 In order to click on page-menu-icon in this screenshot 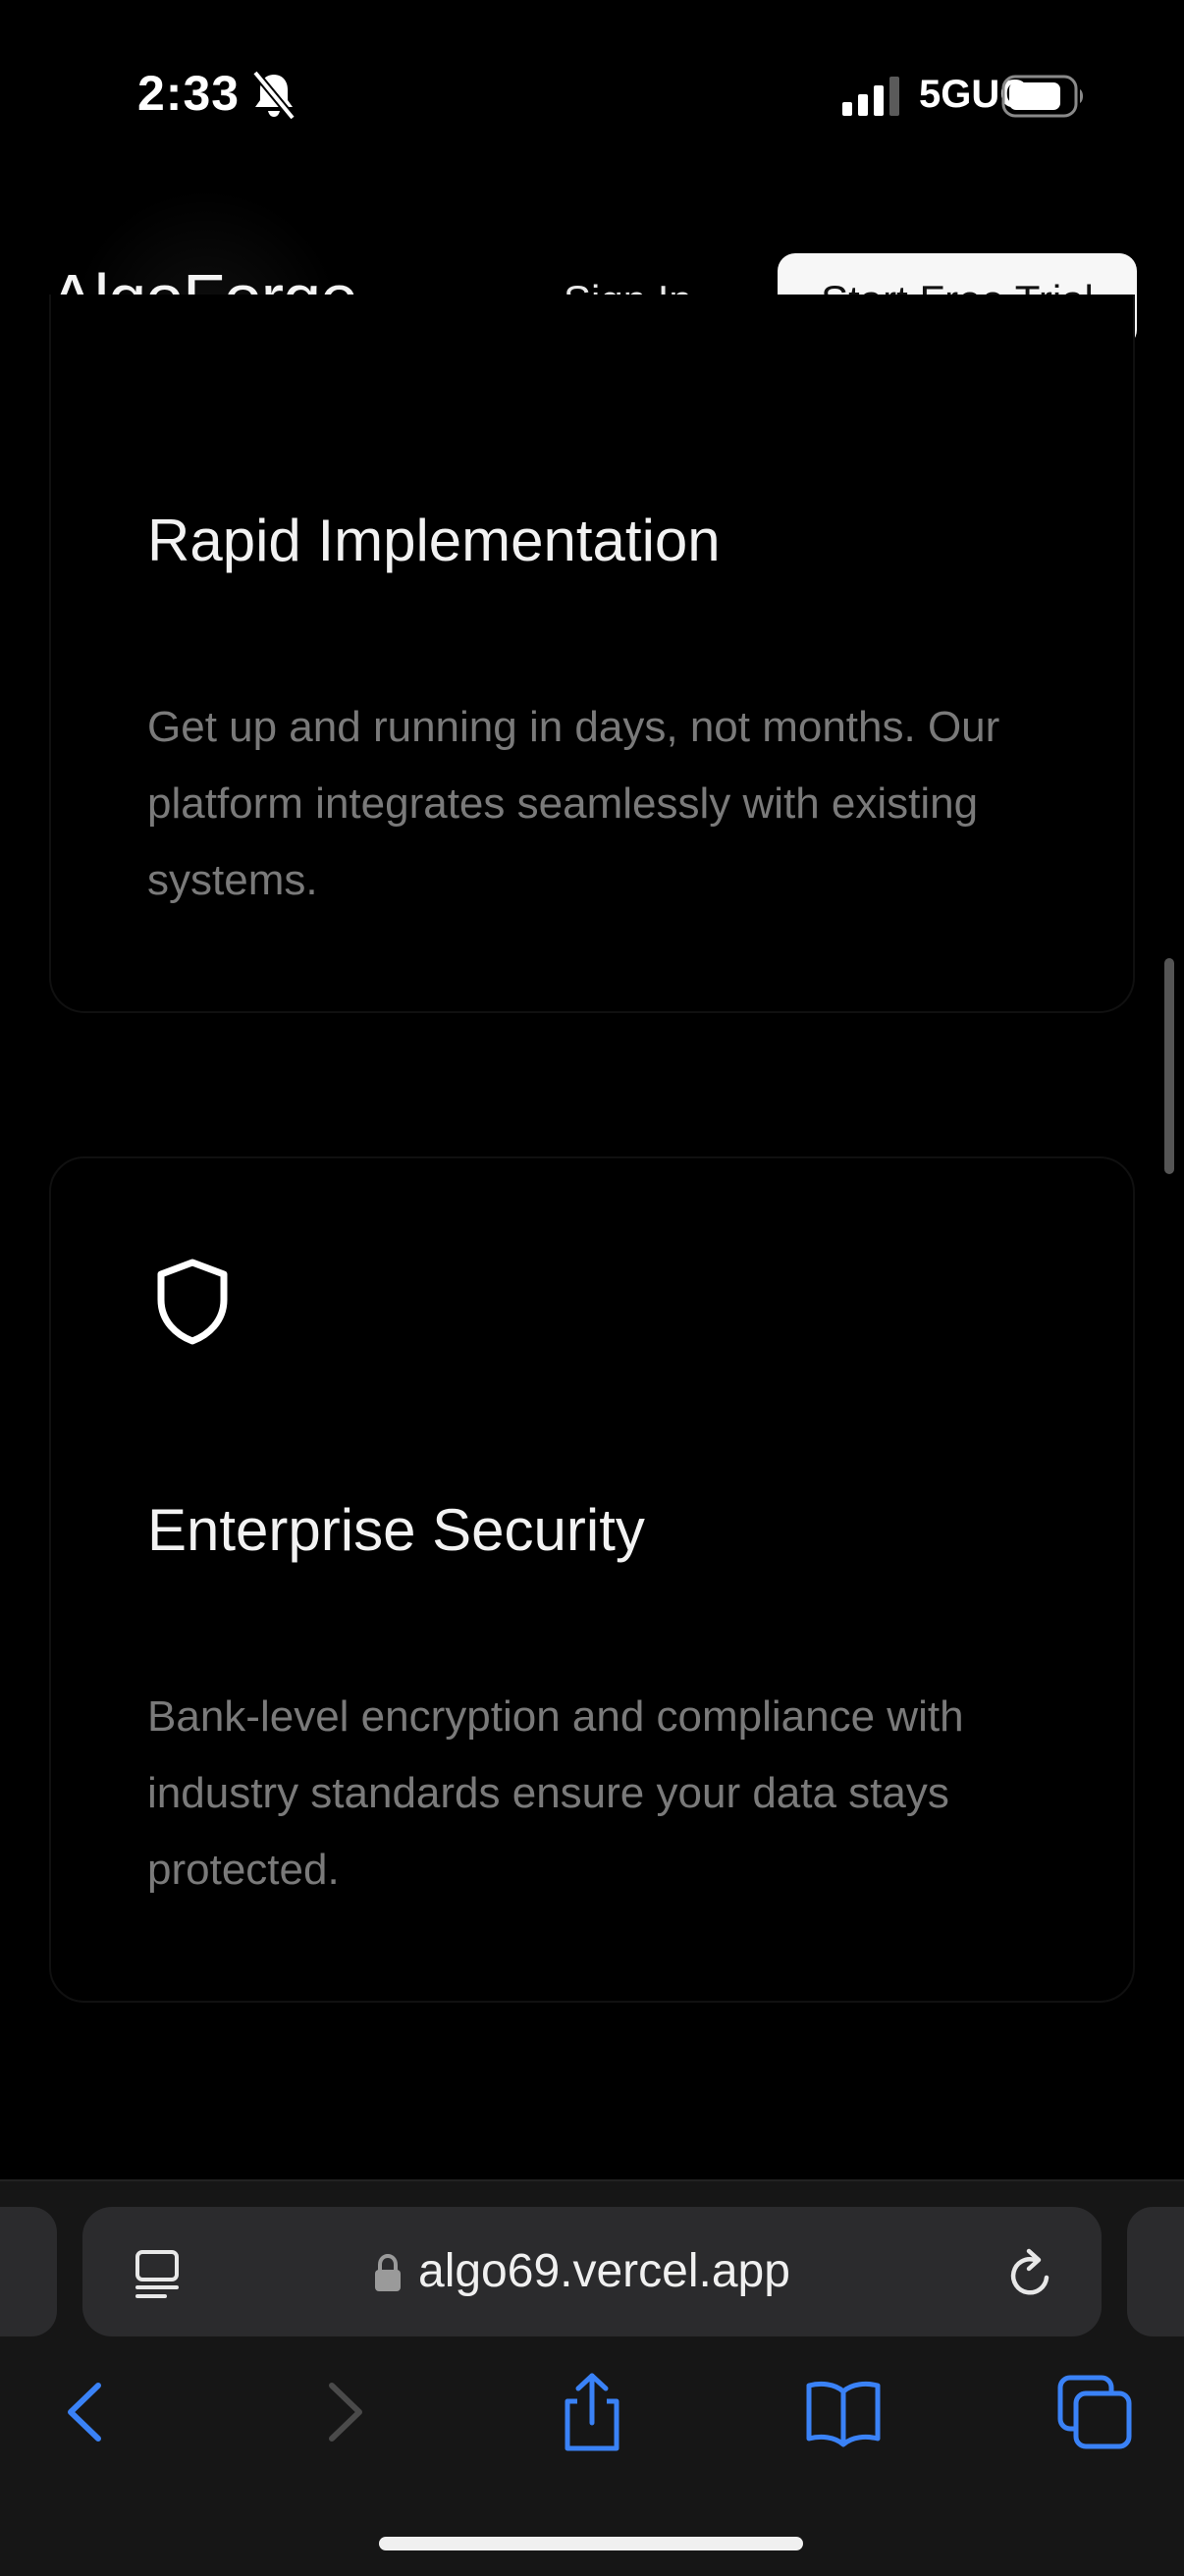, I will do `click(159, 2274)`.